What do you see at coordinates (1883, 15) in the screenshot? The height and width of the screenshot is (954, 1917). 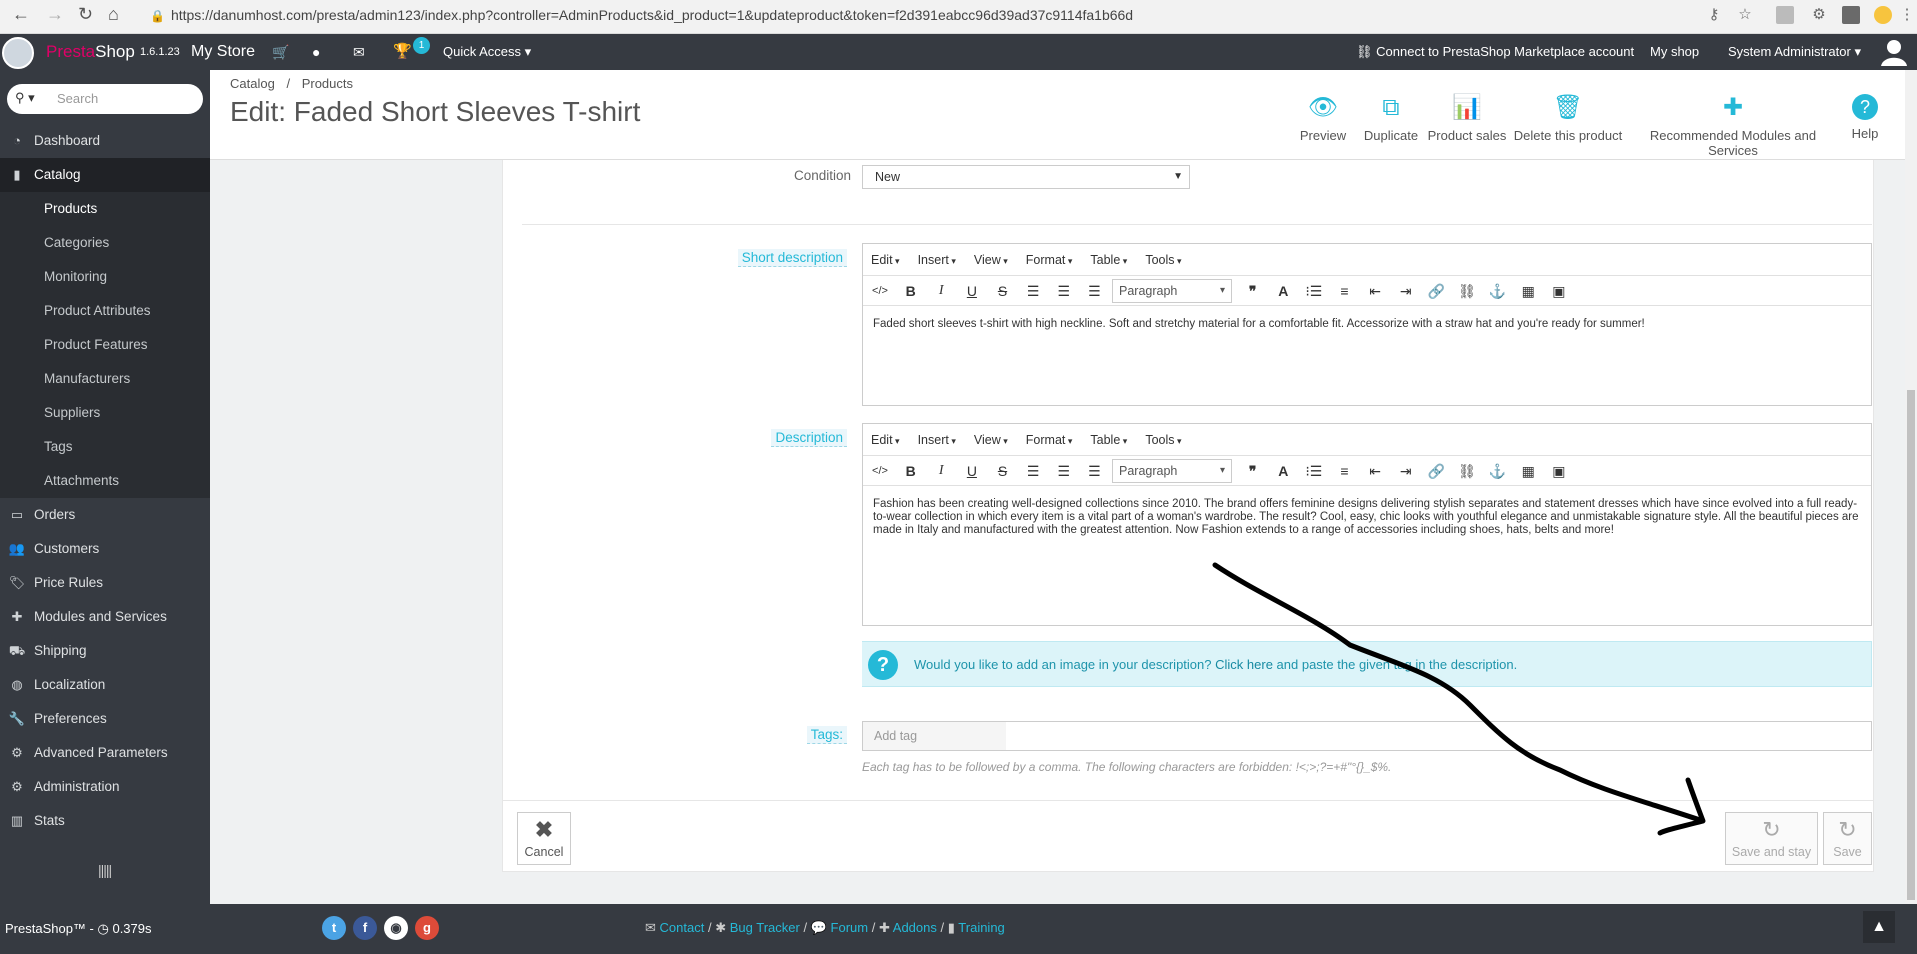 I see `profile-avatar-icon` at bounding box center [1883, 15].